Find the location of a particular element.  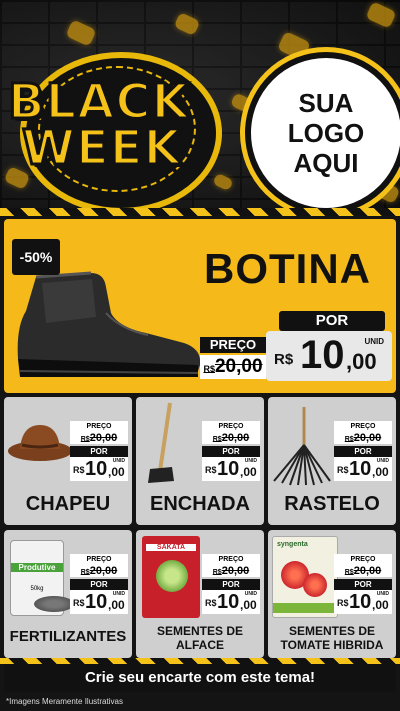

featured-old-value: 20,00 is located at coordinates (238, 366).